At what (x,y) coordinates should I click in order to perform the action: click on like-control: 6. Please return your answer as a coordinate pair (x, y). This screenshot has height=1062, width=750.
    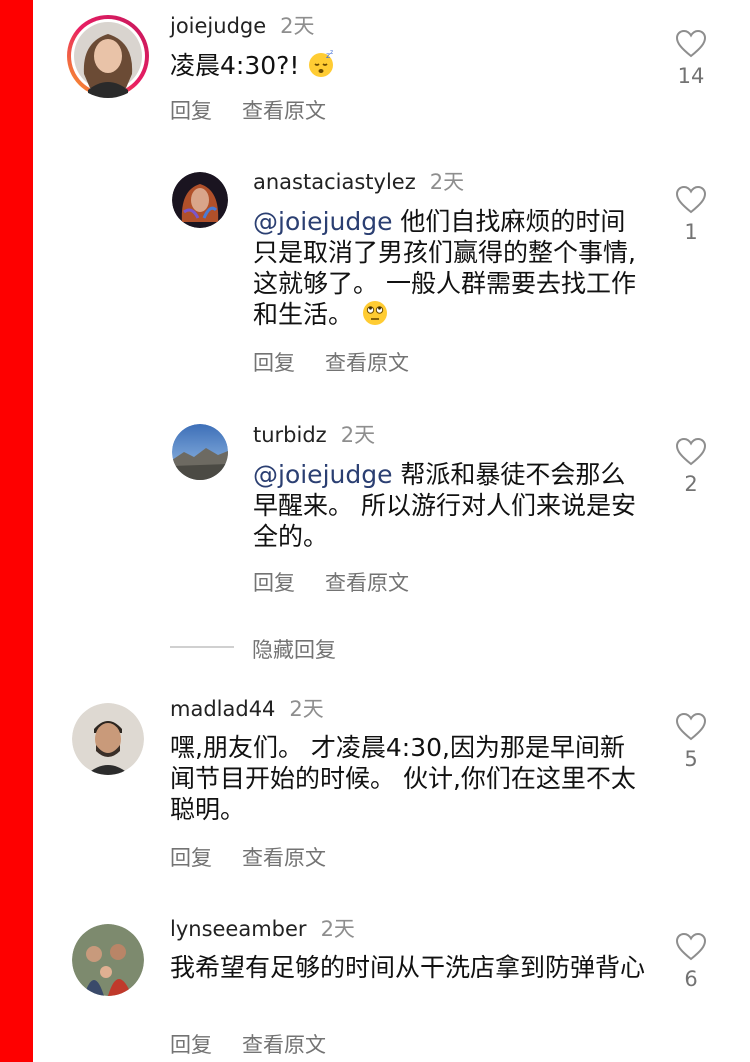
    Looking at the image, I should click on (691, 962).